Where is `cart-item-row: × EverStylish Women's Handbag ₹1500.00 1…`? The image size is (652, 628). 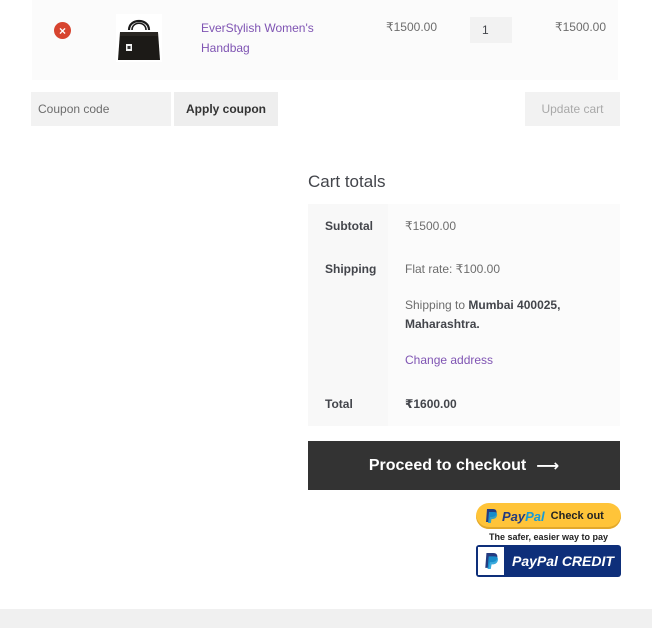 cart-item-row: × EverStylish Women's Handbag ₹1500.00 1… is located at coordinates (325, 40).